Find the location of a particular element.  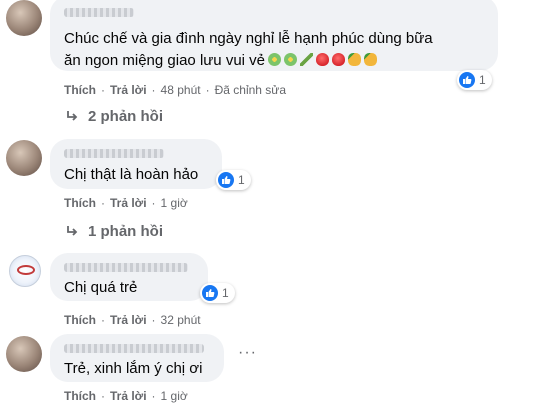

comment-text: Chị quá trẻ is located at coordinates (101, 287).